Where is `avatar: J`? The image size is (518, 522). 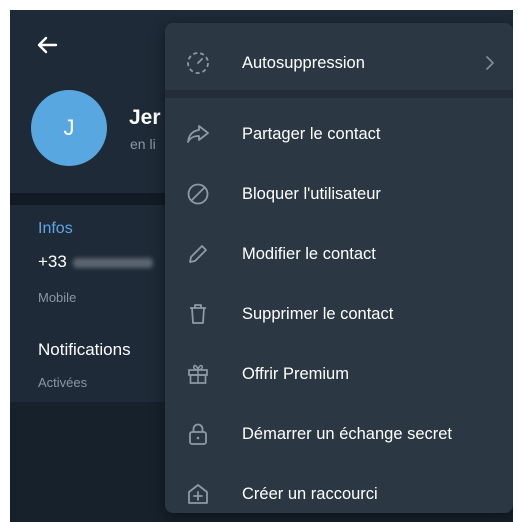 avatar: J is located at coordinates (69, 128).